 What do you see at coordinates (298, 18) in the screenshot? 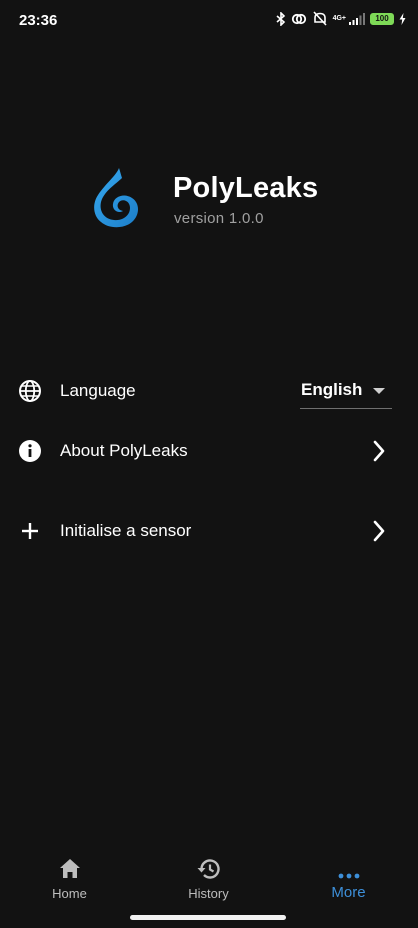
I see `link-icon` at bounding box center [298, 18].